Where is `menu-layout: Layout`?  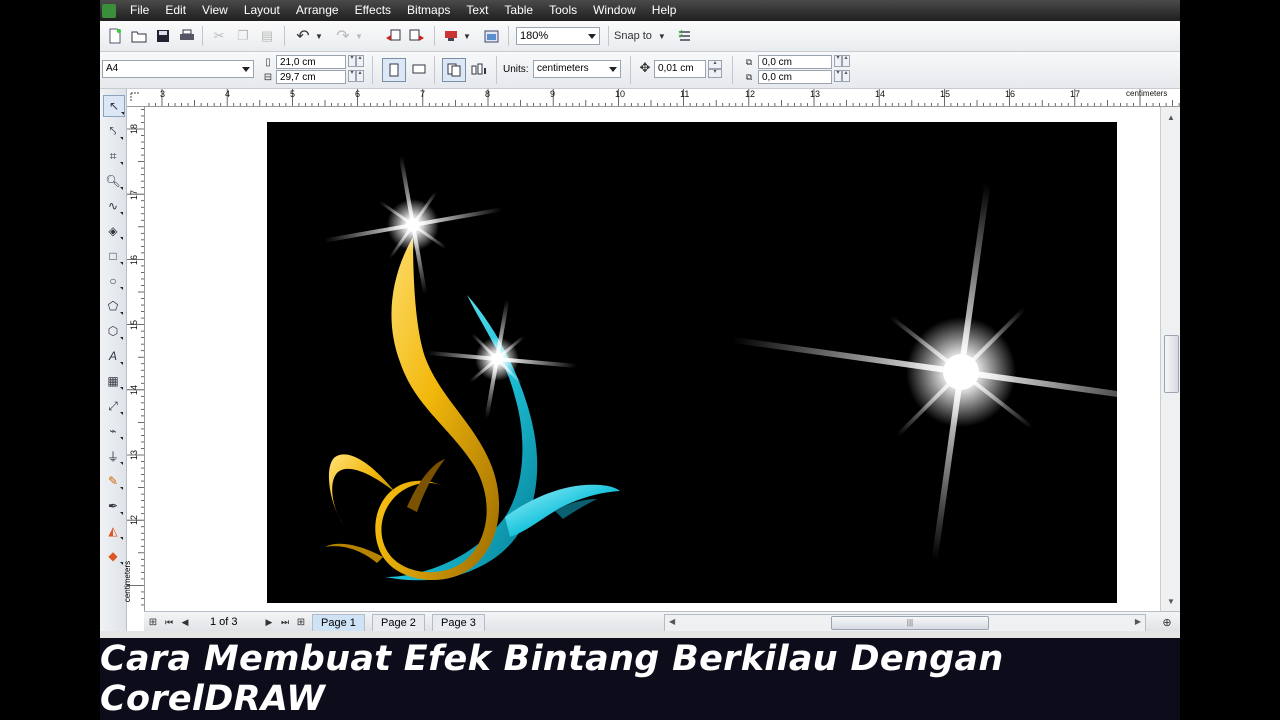
menu-layout: Layout is located at coordinates (262, 10).